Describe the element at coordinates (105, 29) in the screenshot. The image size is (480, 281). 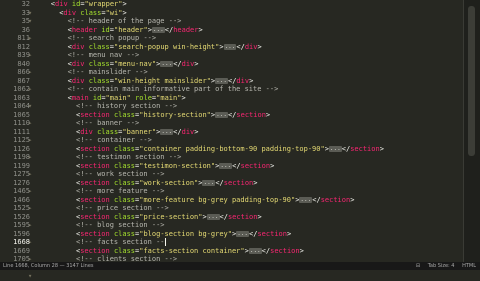
I see `code-token: id` at that location.